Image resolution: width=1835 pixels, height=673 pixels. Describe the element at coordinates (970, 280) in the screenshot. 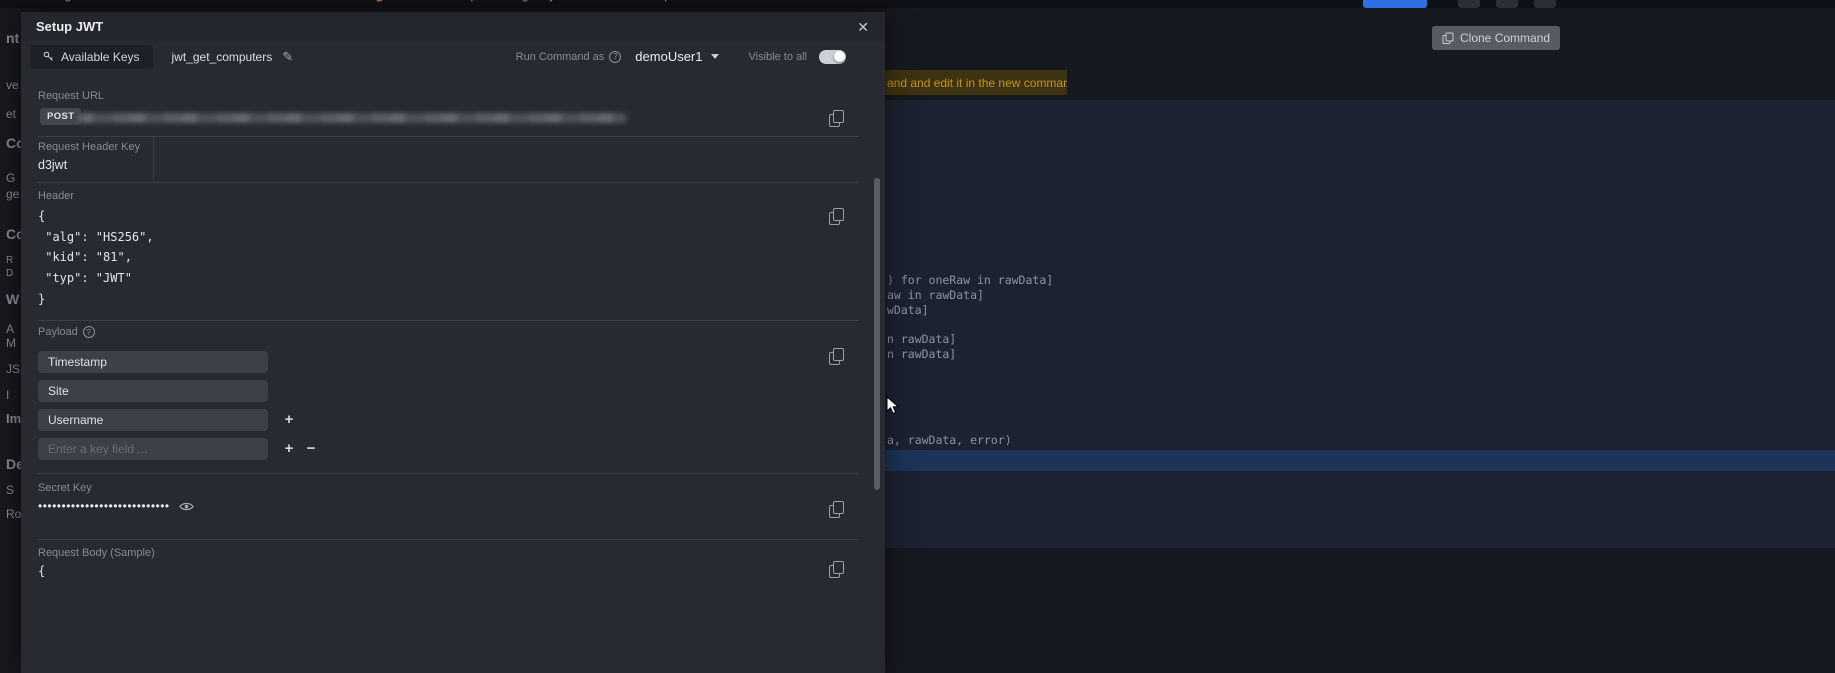

I see `code-line: ) for oneRaw in rawData]` at that location.